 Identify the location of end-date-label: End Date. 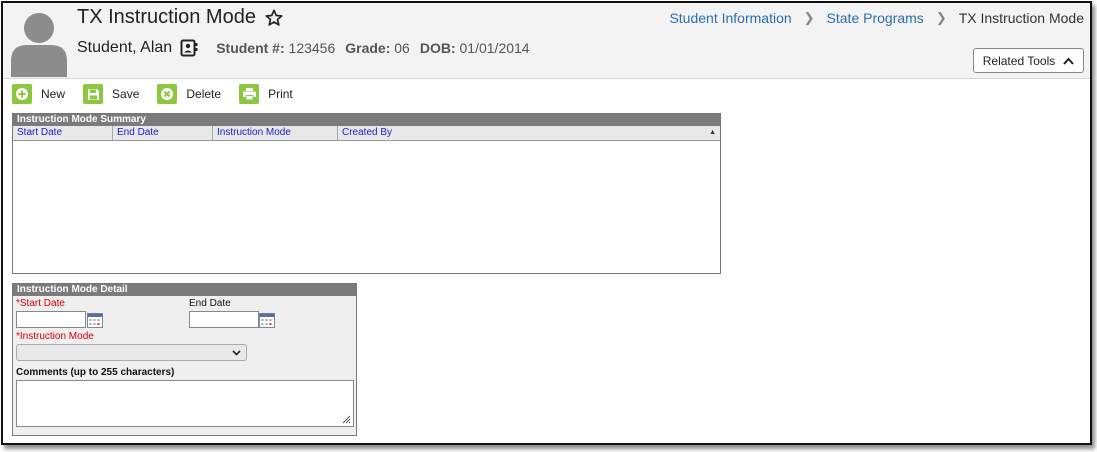
(210, 303).